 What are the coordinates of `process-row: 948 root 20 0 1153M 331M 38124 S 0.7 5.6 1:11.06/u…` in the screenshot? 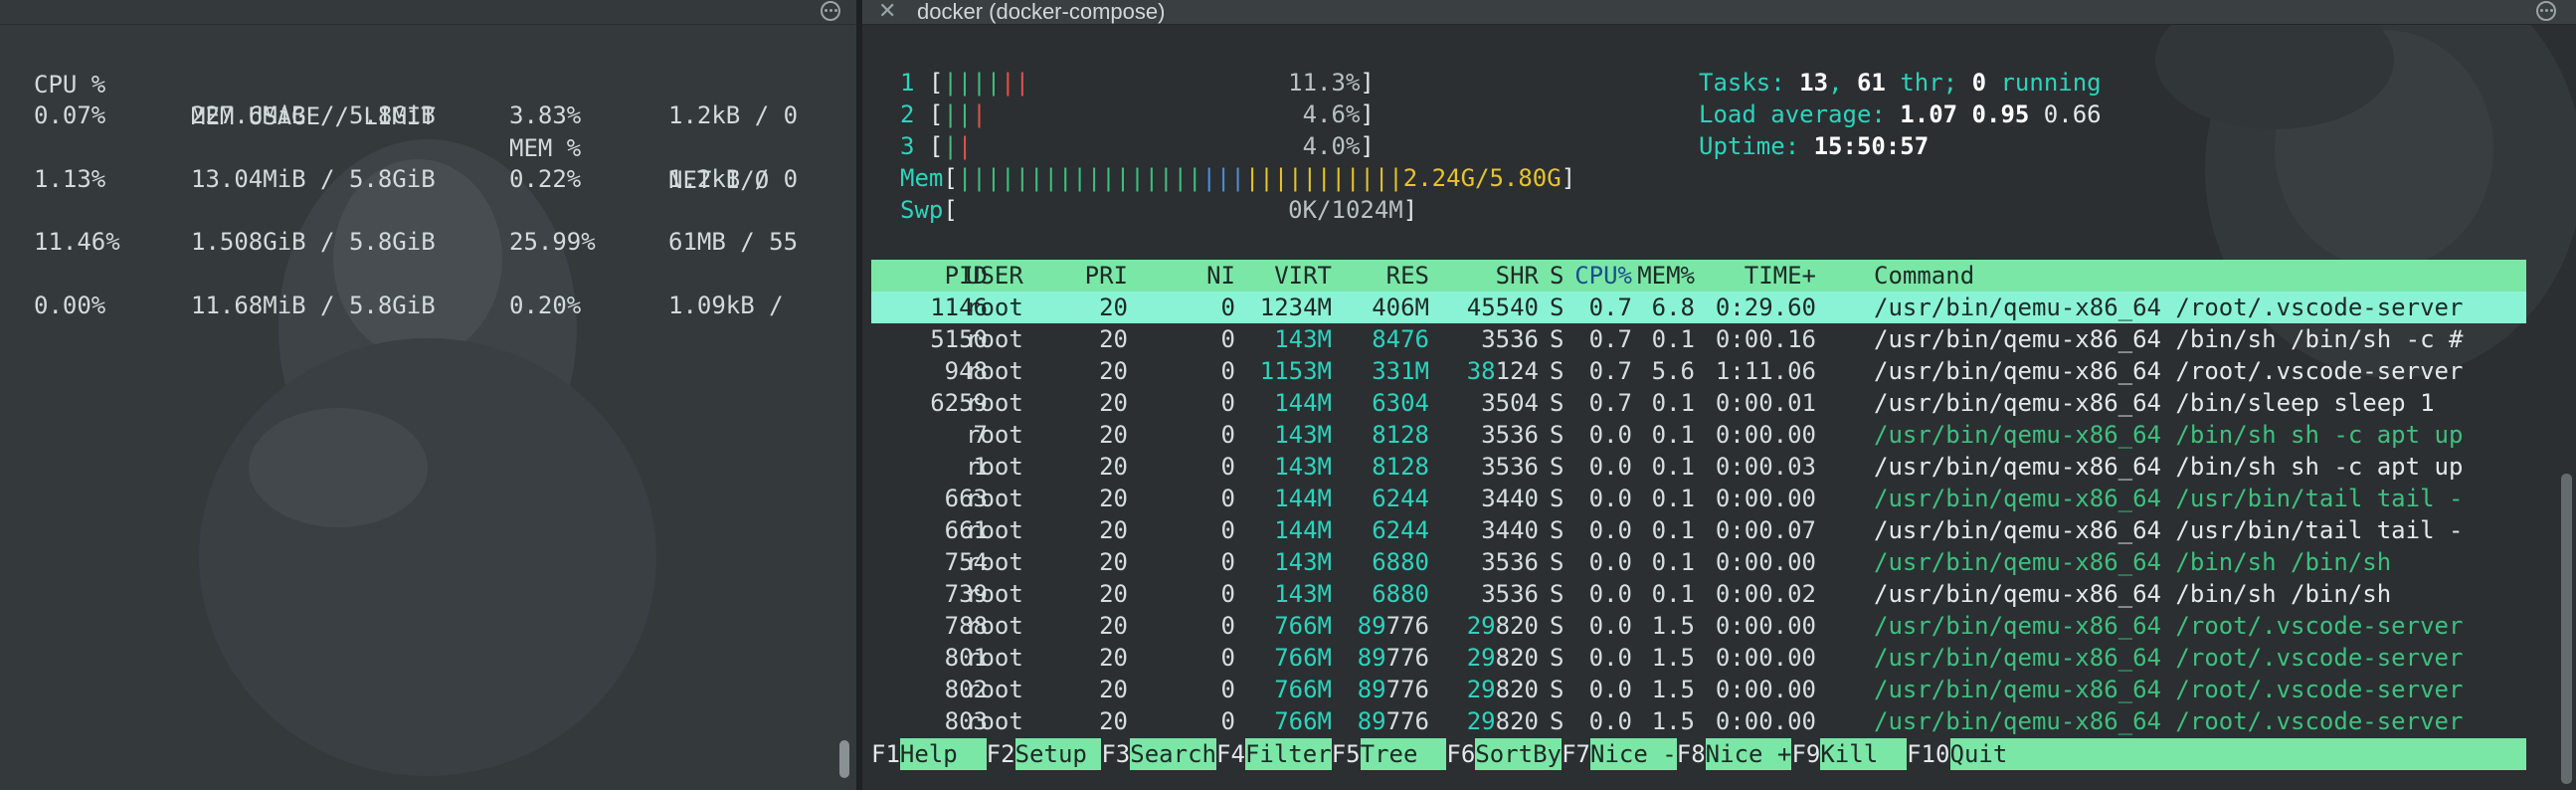 It's located at (1719, 371).